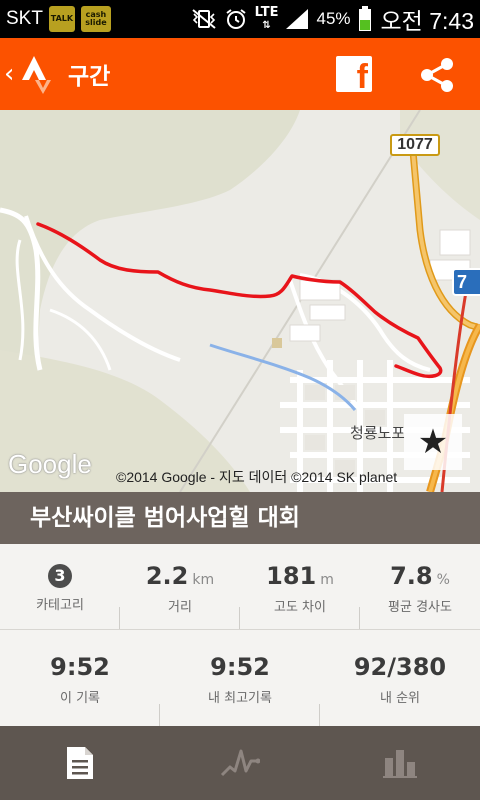 This screenshot has height=800, width=480. What do you see at coordinates (378, 433) in the screenshot?
I see `map-place-label: 청룡노포` at bounding box center [378, 433].